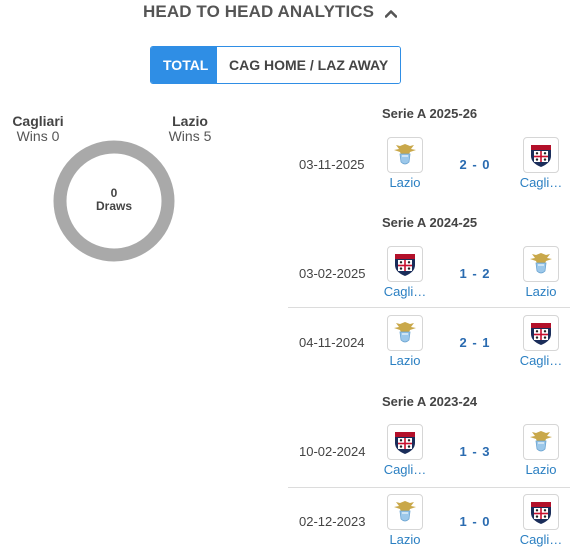 This screenshot has width=570, height=558. Describe the element at coordinates (475, 273) in the screenshot. I see `match-score: 1 - 2` at that location.